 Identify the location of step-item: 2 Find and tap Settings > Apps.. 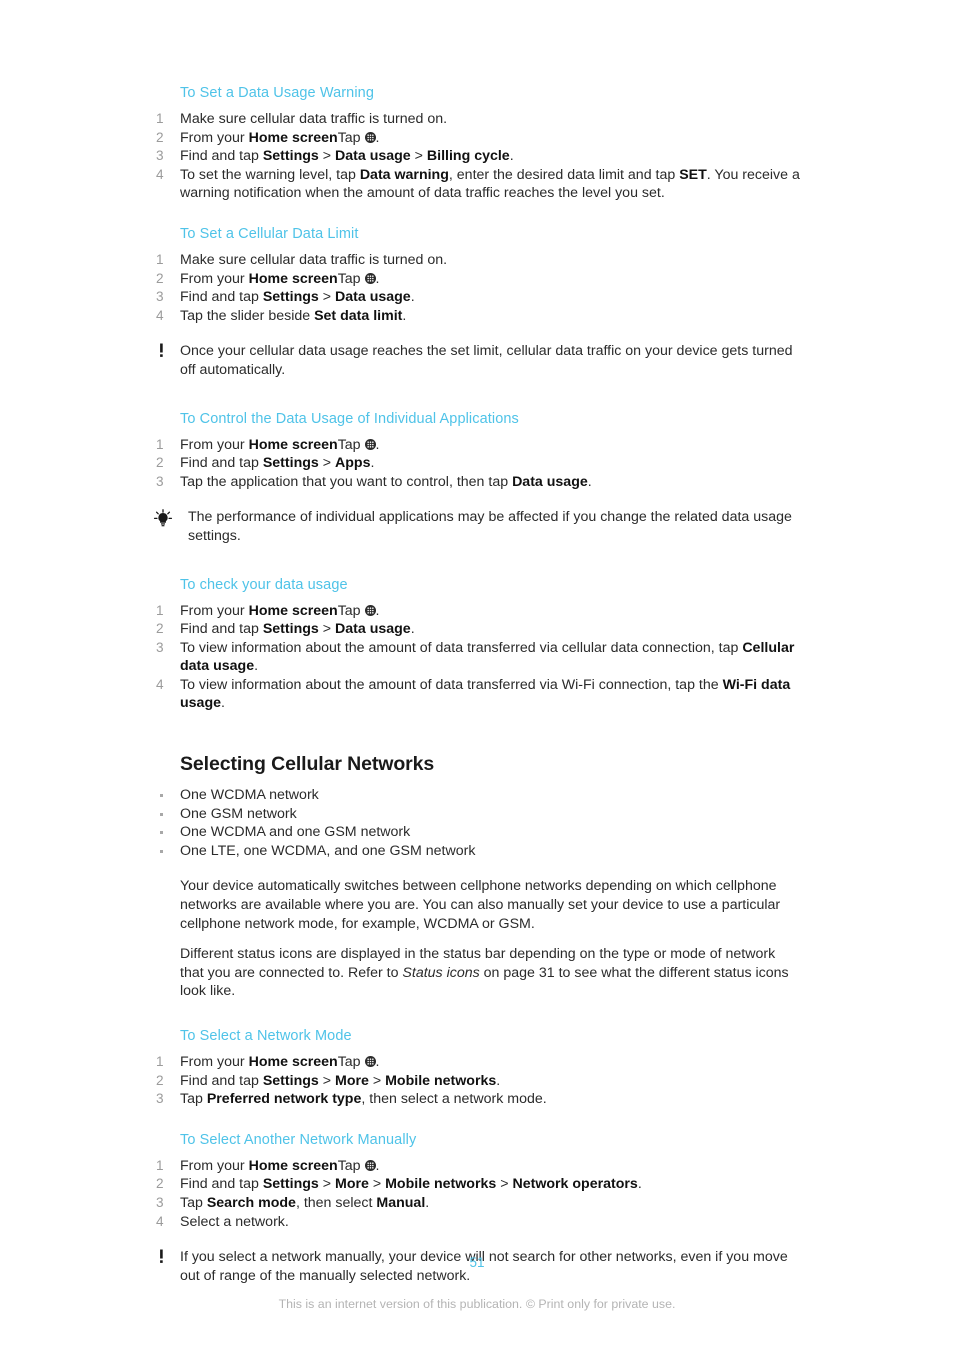
(476, 463).